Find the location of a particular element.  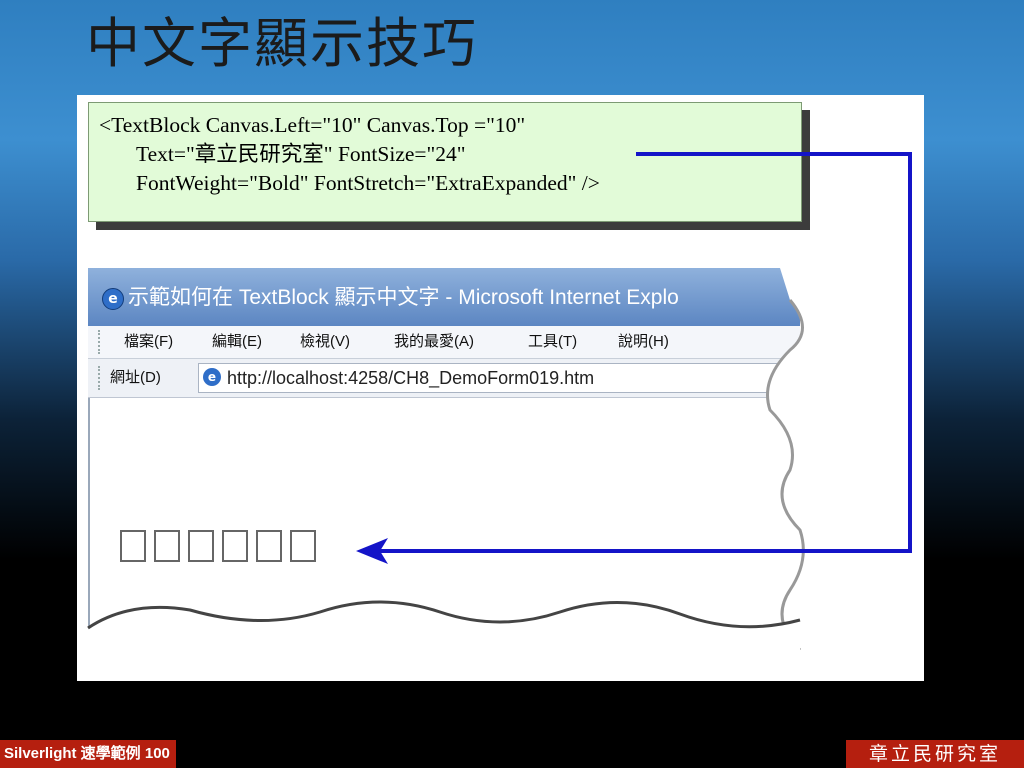

footer-left-label: Silverlight 速學範例 100 is located at coordinates (88, 754).